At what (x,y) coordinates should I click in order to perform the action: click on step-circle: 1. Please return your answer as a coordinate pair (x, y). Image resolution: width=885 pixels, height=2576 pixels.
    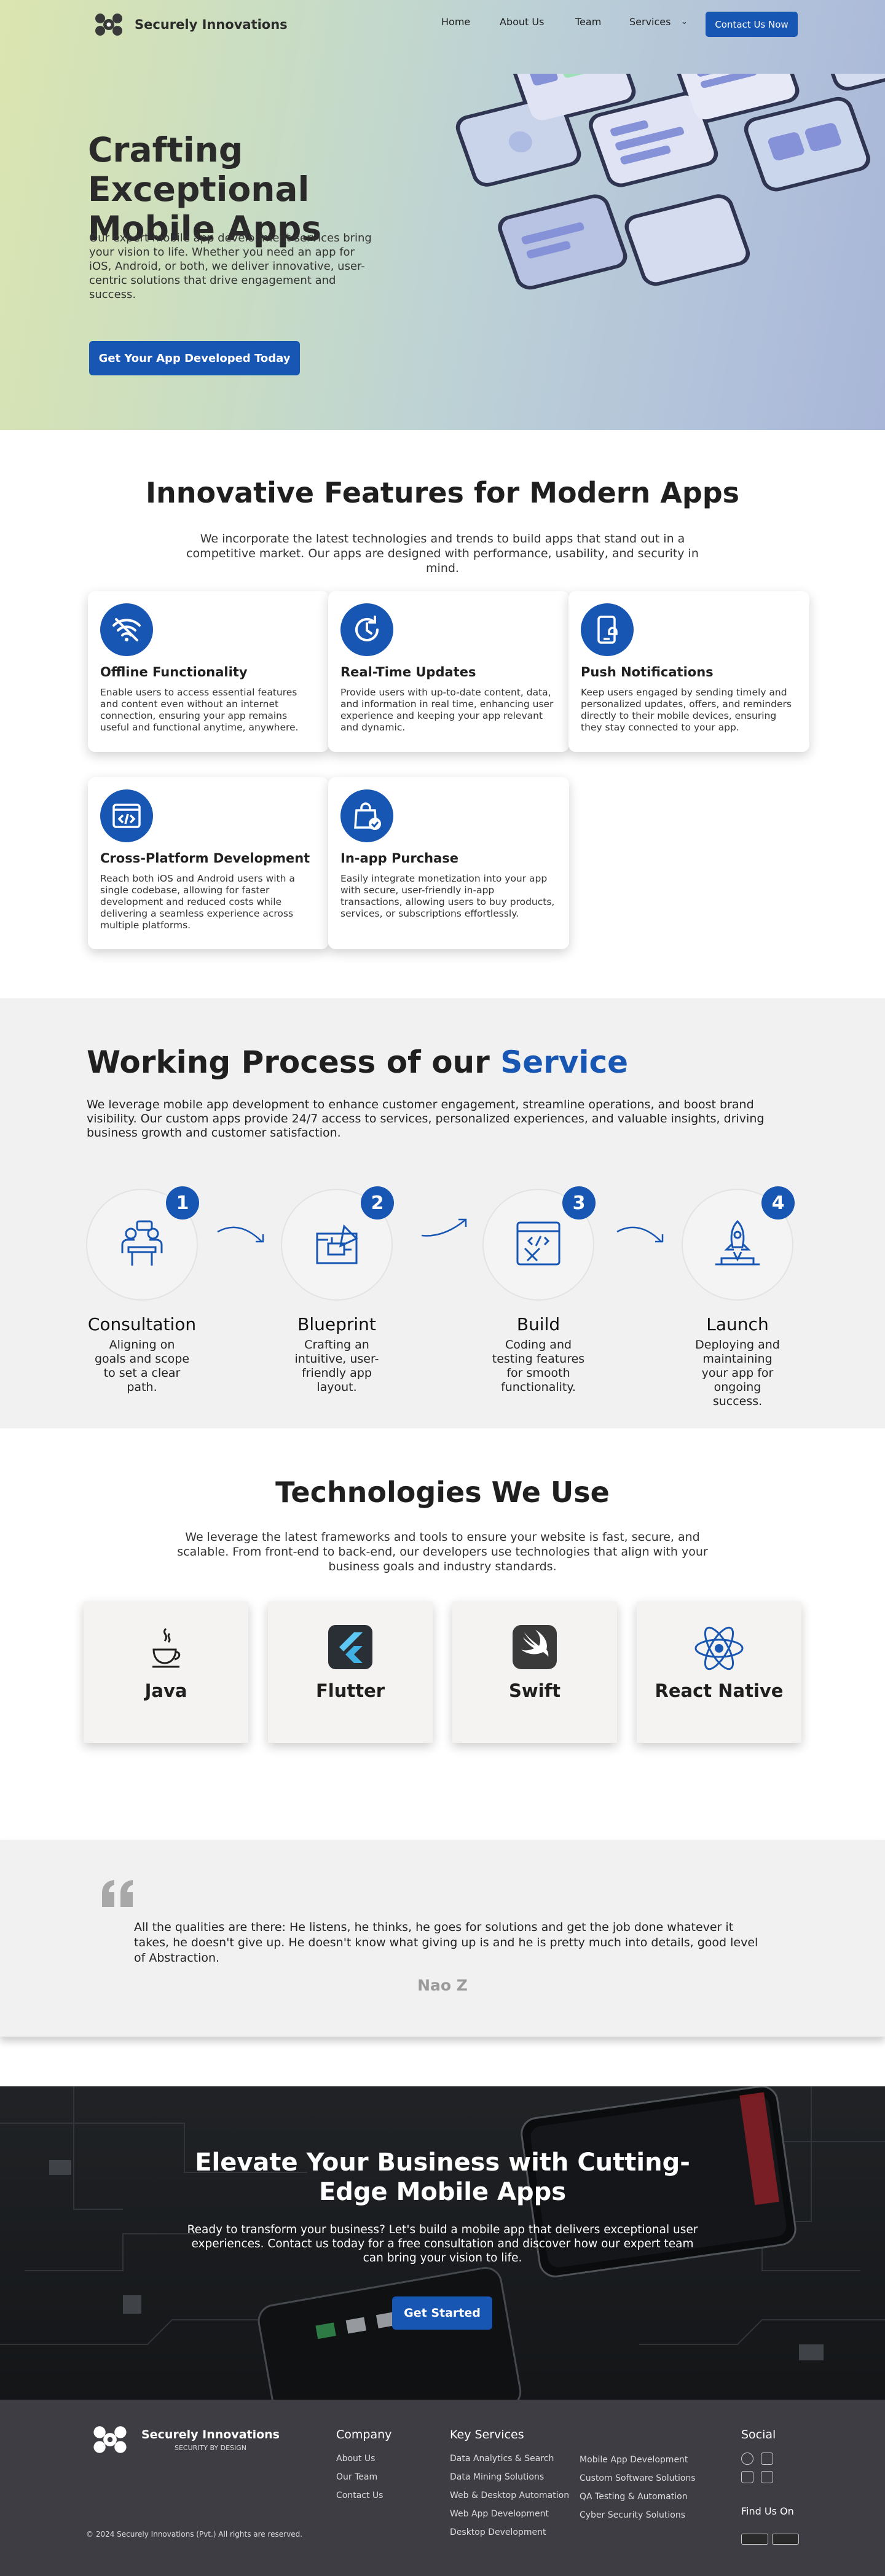
    Looking at the image, I should click on (143, 1243).